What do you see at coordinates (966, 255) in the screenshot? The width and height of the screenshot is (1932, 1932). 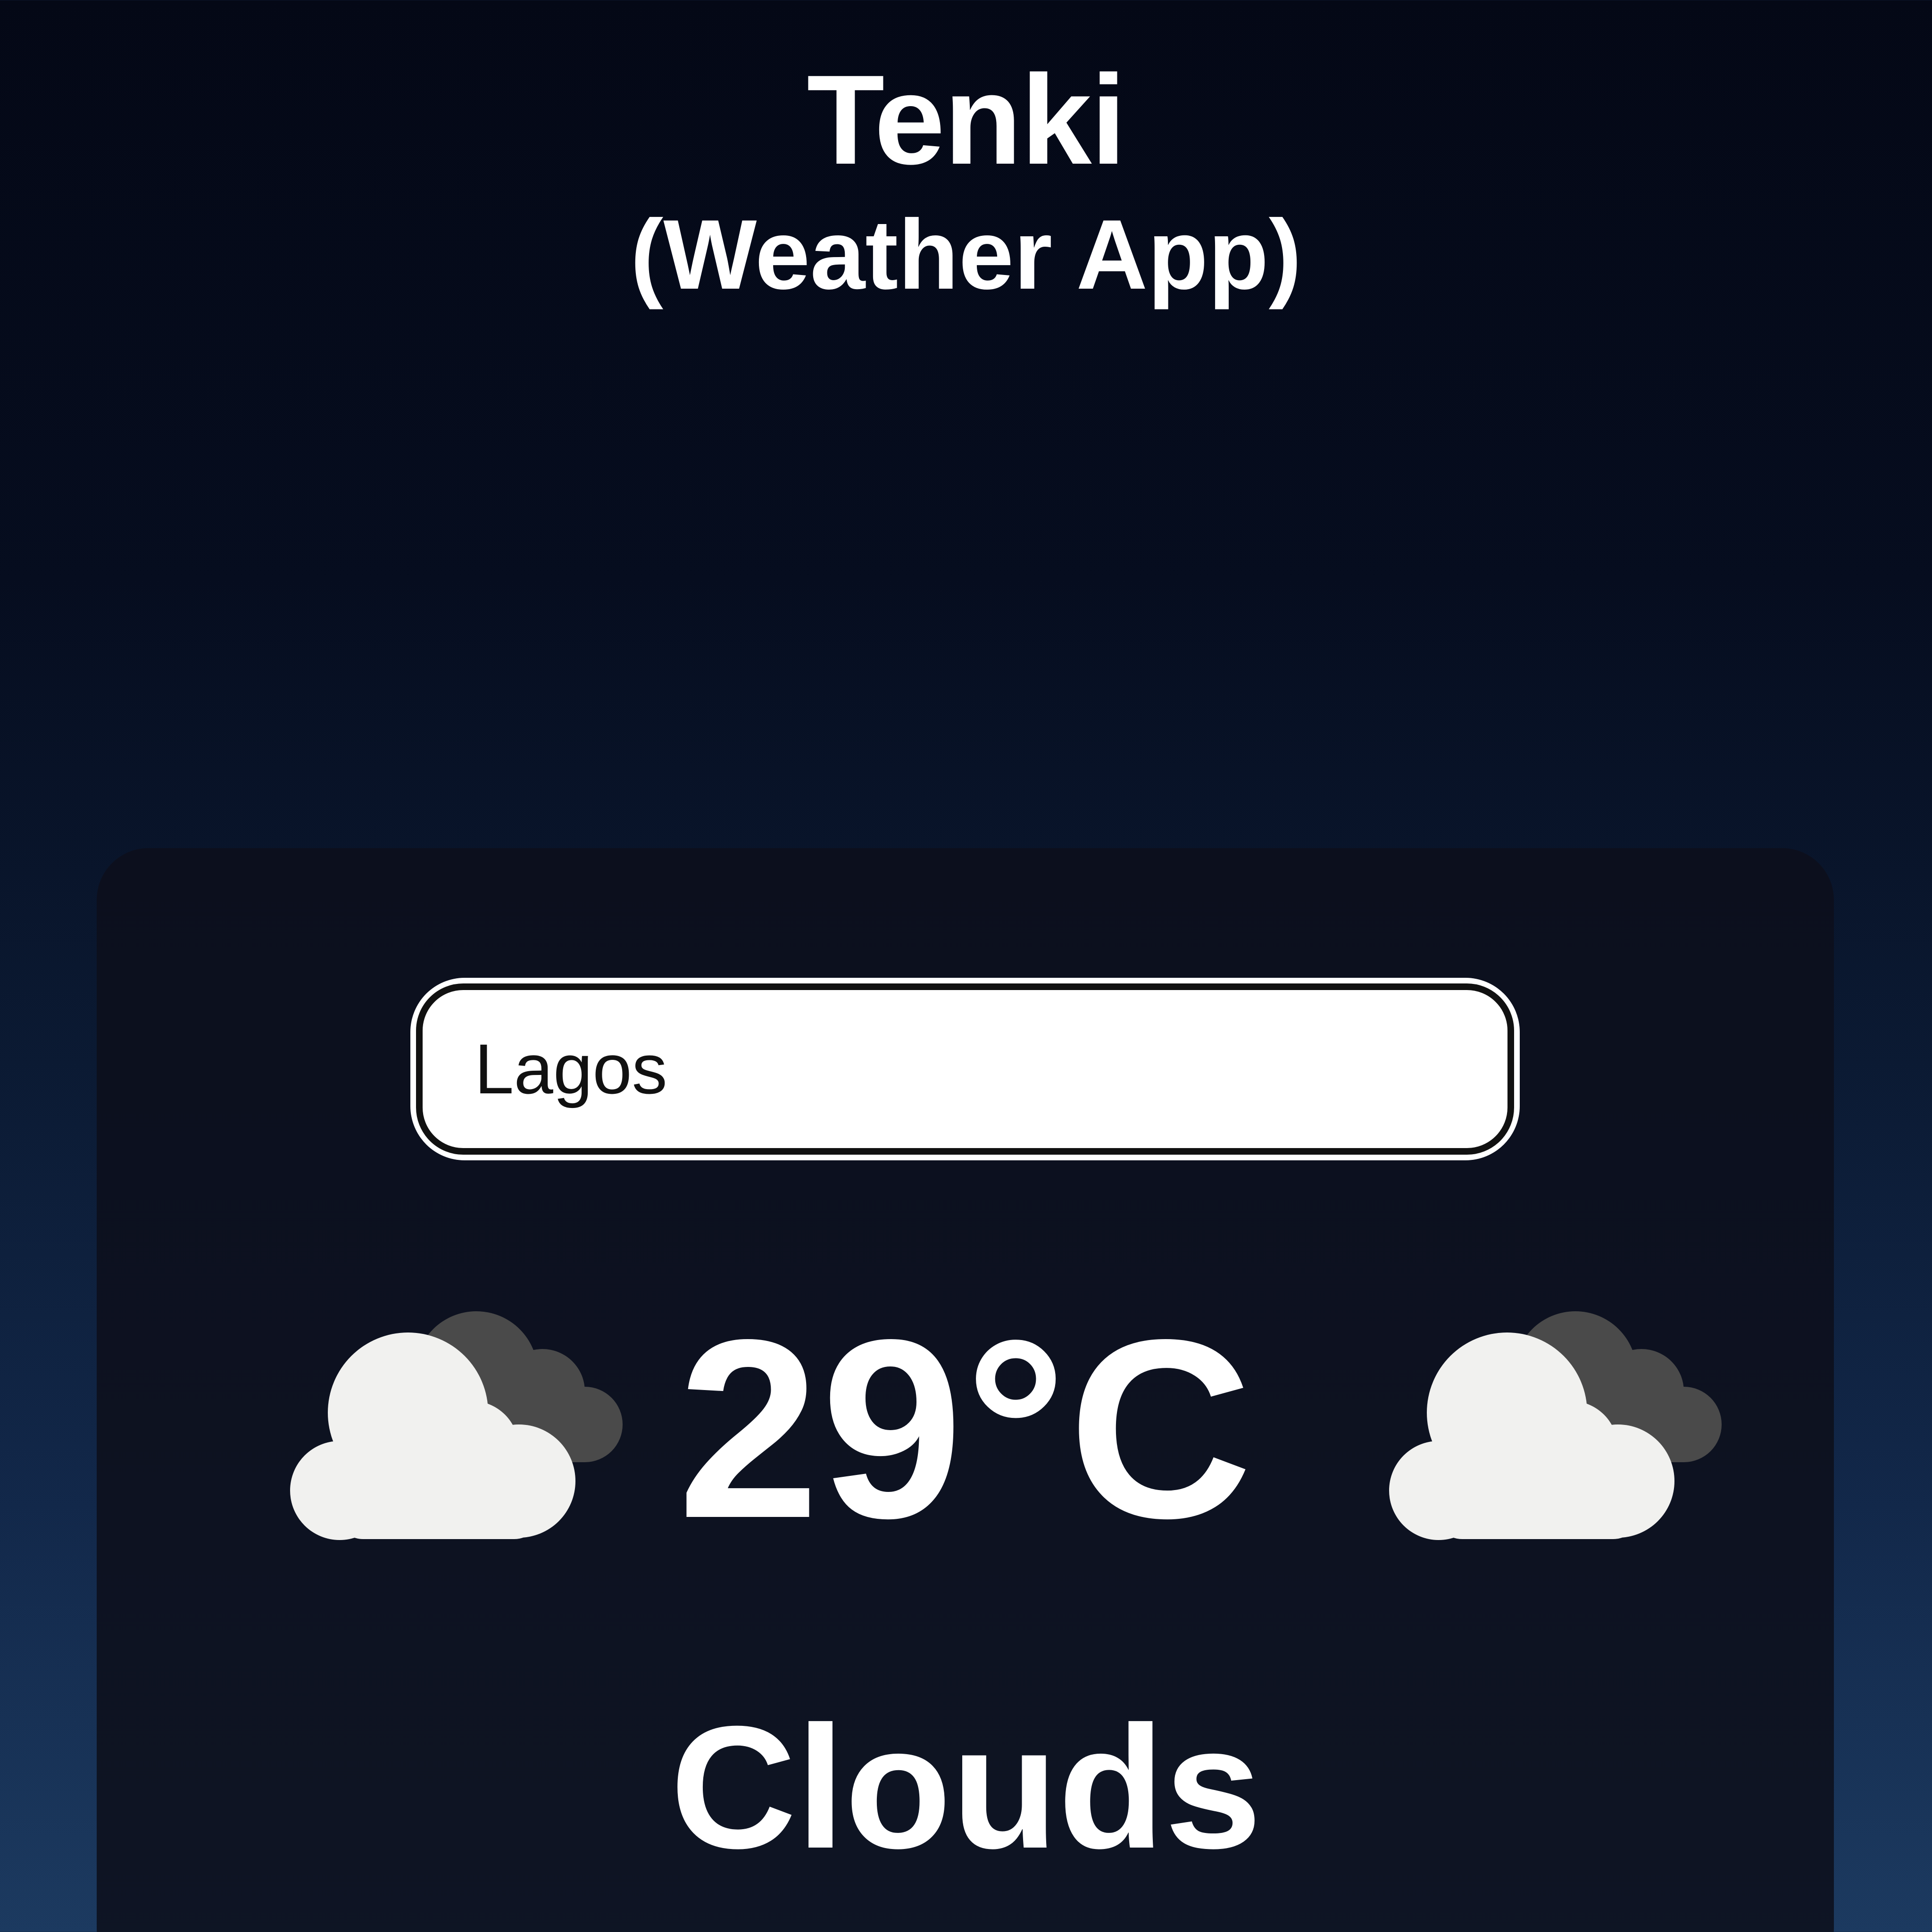 I see `app-subtitle: (Weather App)` at bounding box center [966, 255].